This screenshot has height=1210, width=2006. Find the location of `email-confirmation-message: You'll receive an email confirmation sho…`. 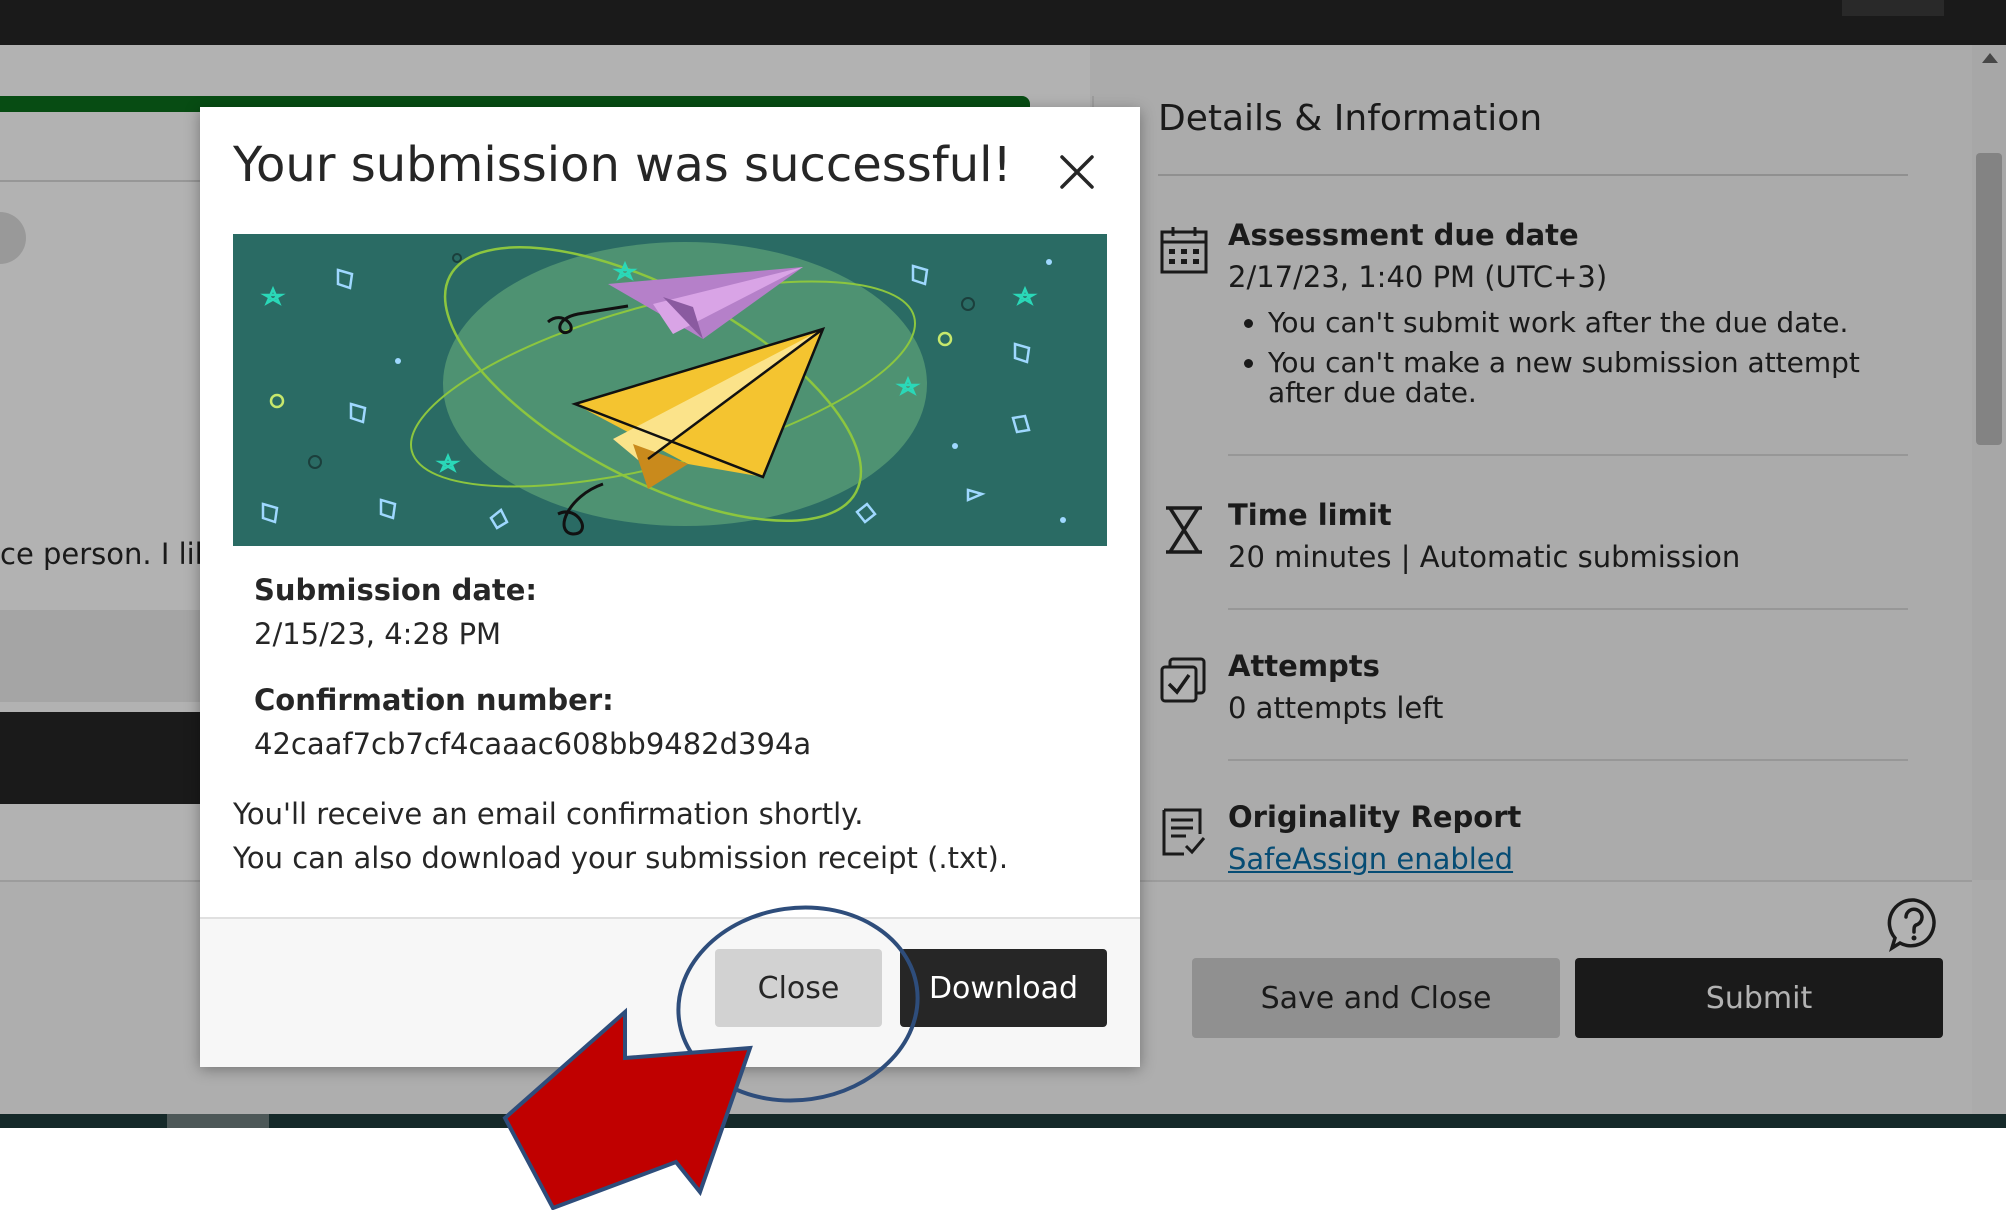

email-confirmation-message: You'll receive an email confirmation sho… is located at coordinates (548, 814).